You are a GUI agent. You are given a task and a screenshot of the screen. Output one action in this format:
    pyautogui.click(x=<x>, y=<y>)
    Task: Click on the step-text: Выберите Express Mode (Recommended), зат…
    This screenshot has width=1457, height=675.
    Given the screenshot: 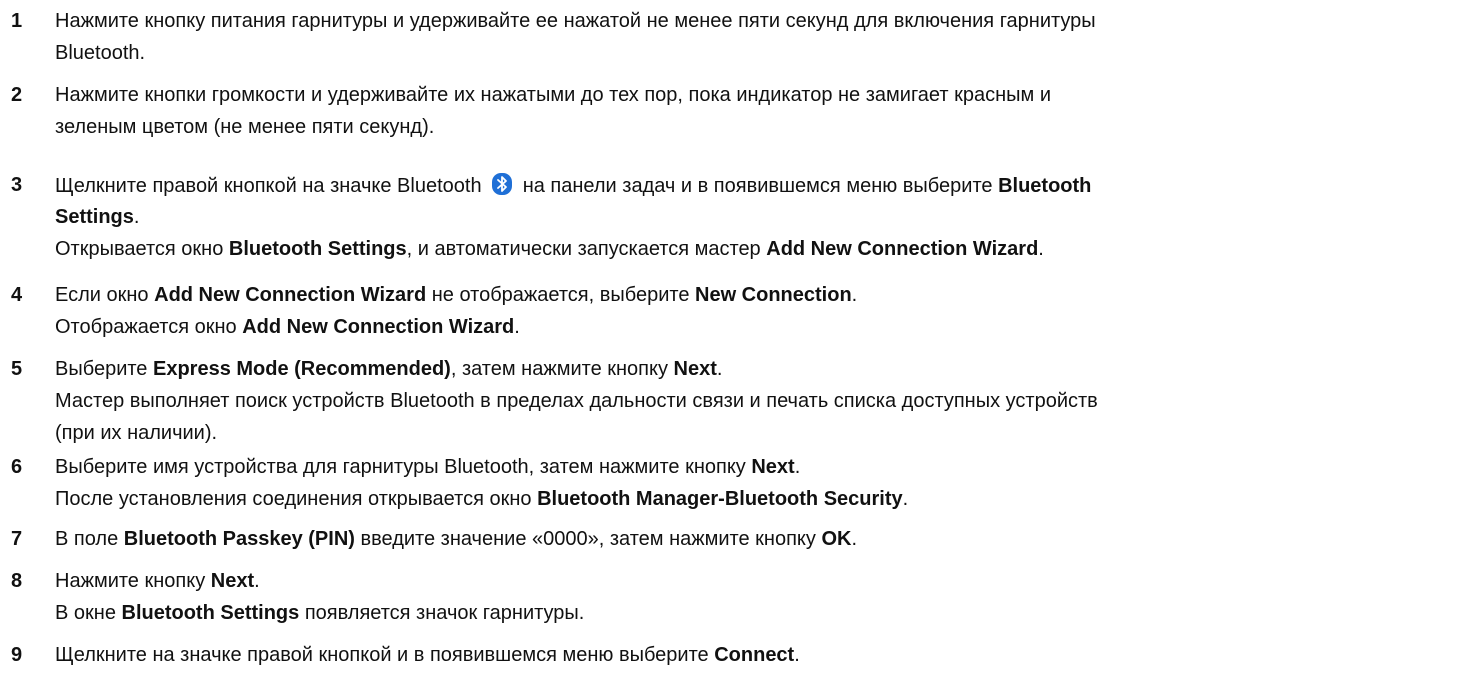 What is the action you would take?
    pyautogui.click(x=752, y=404)
    